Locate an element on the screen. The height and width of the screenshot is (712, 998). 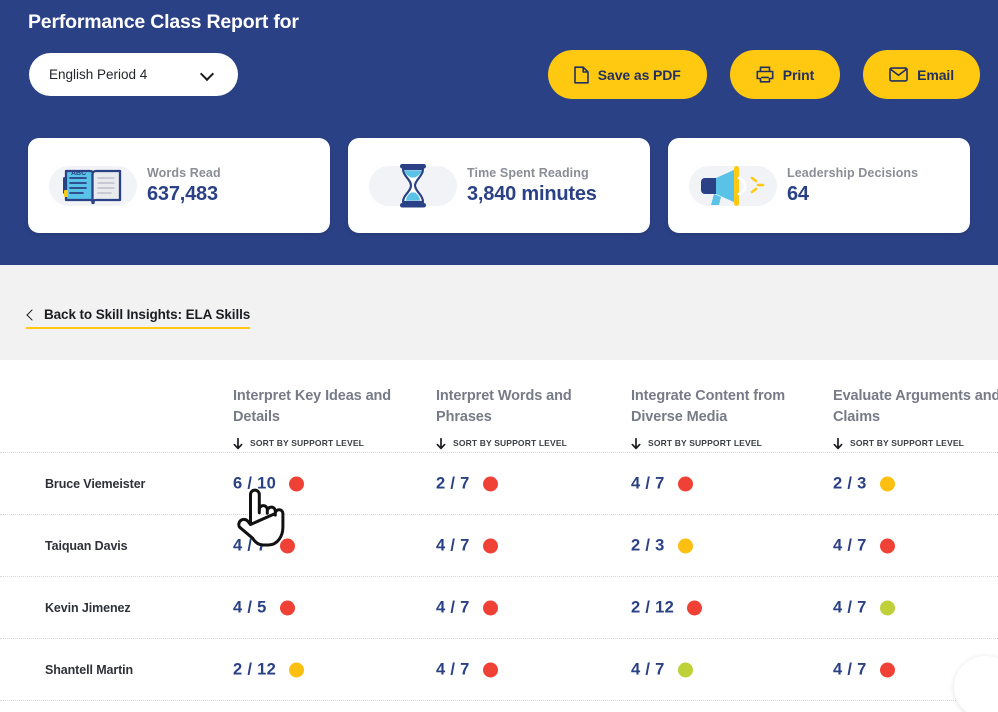
header-actions: Save as PDF Print Email is located at coordinates (763, 74).